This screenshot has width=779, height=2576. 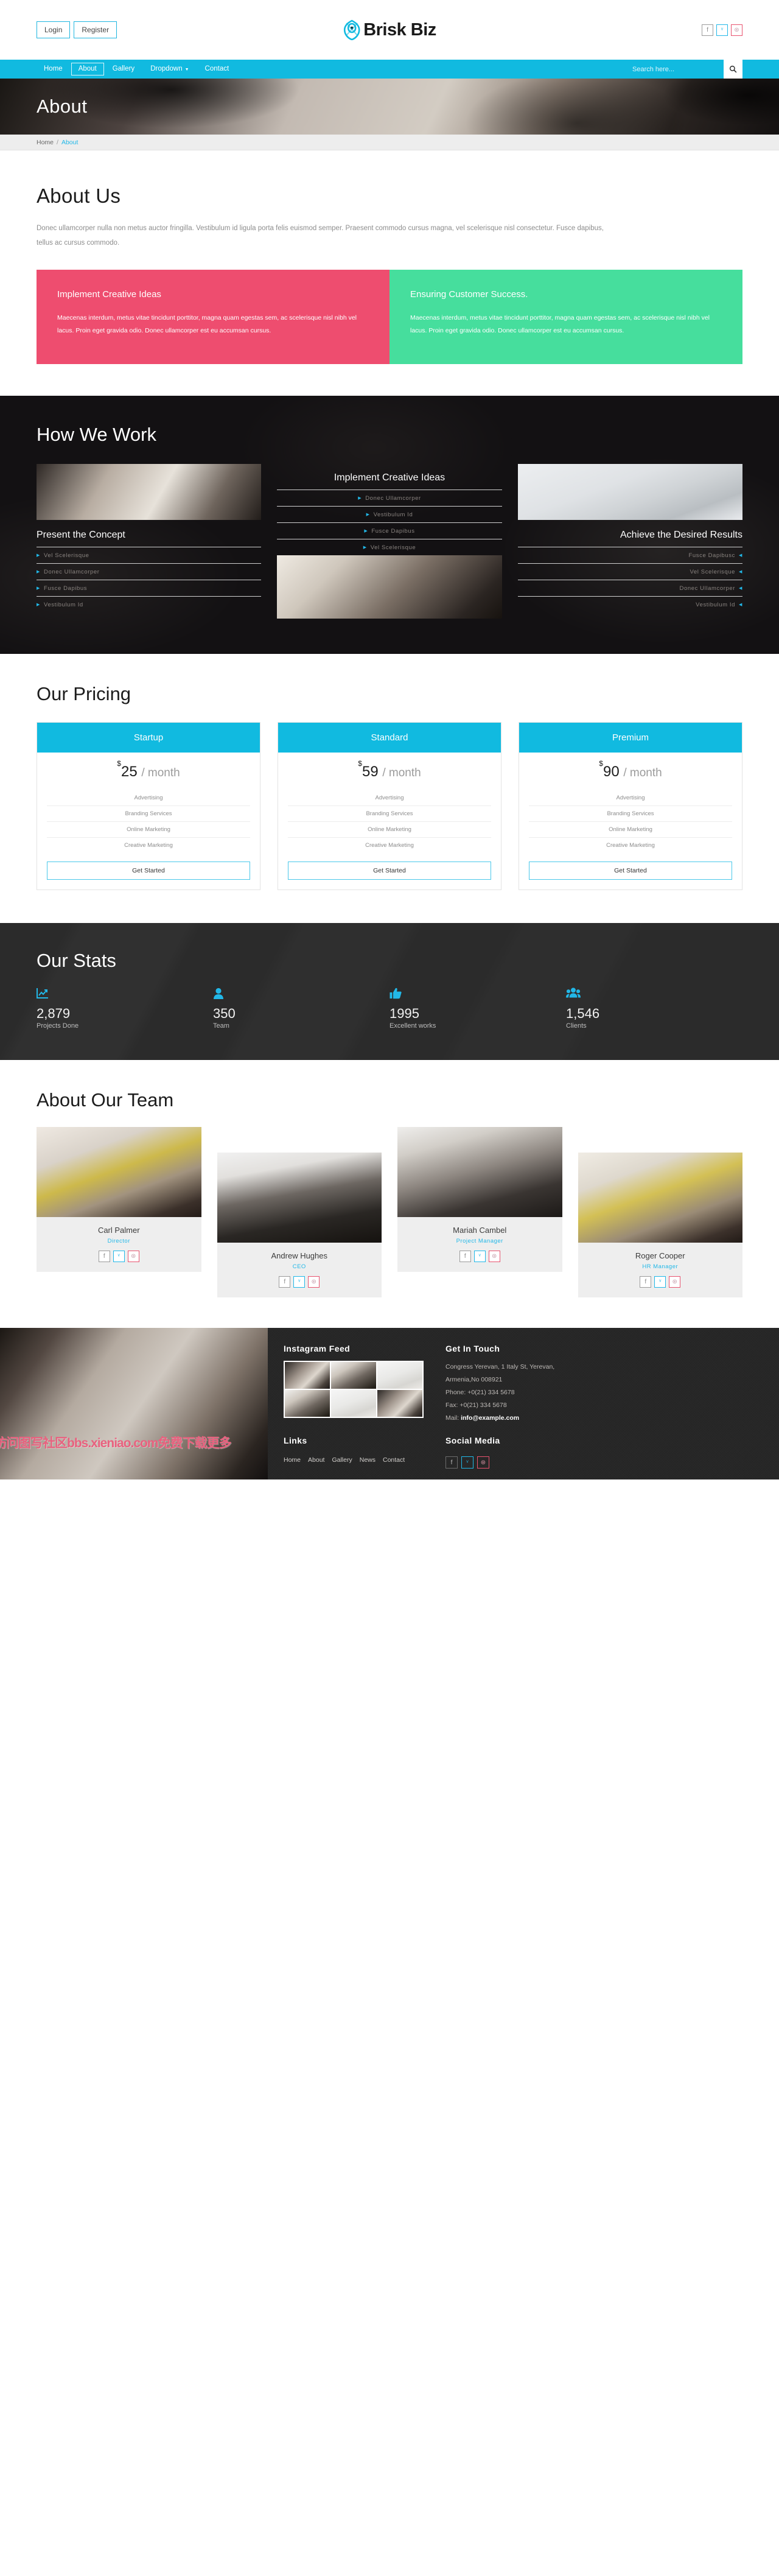 I want to click on login-button: Login, so click(x=54, y=29).